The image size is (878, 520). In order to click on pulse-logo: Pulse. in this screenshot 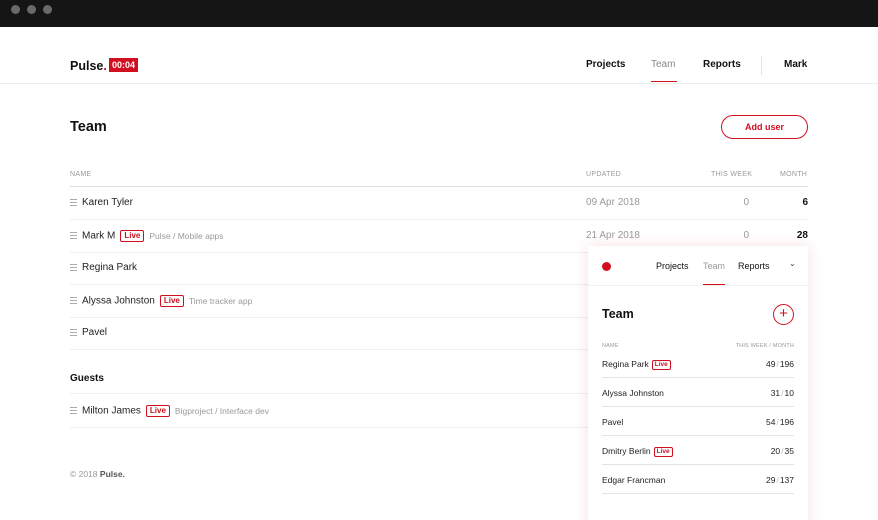, I will do `click(88, 66)`.